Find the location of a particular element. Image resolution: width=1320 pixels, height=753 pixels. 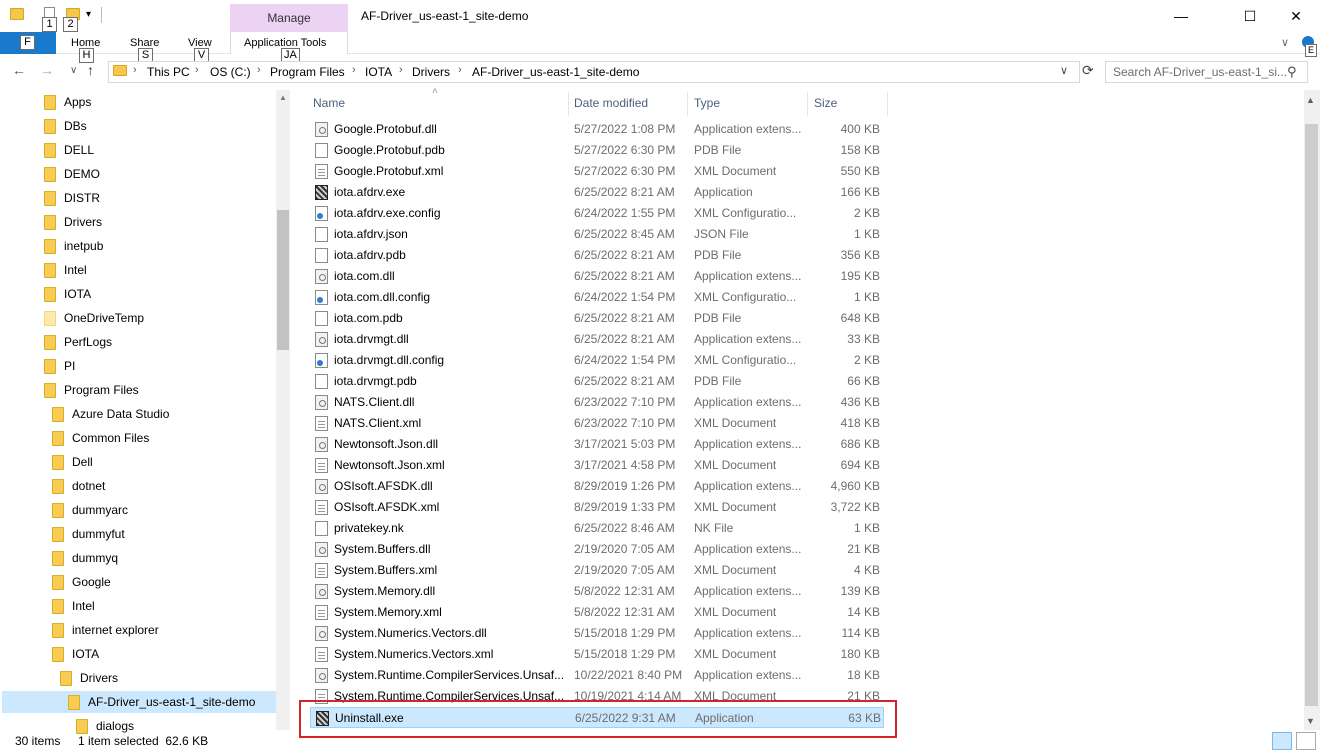

breadcrumb-current-folder: AF-Driver_us-east-1_site-demo is located at coordinates (555, 72).